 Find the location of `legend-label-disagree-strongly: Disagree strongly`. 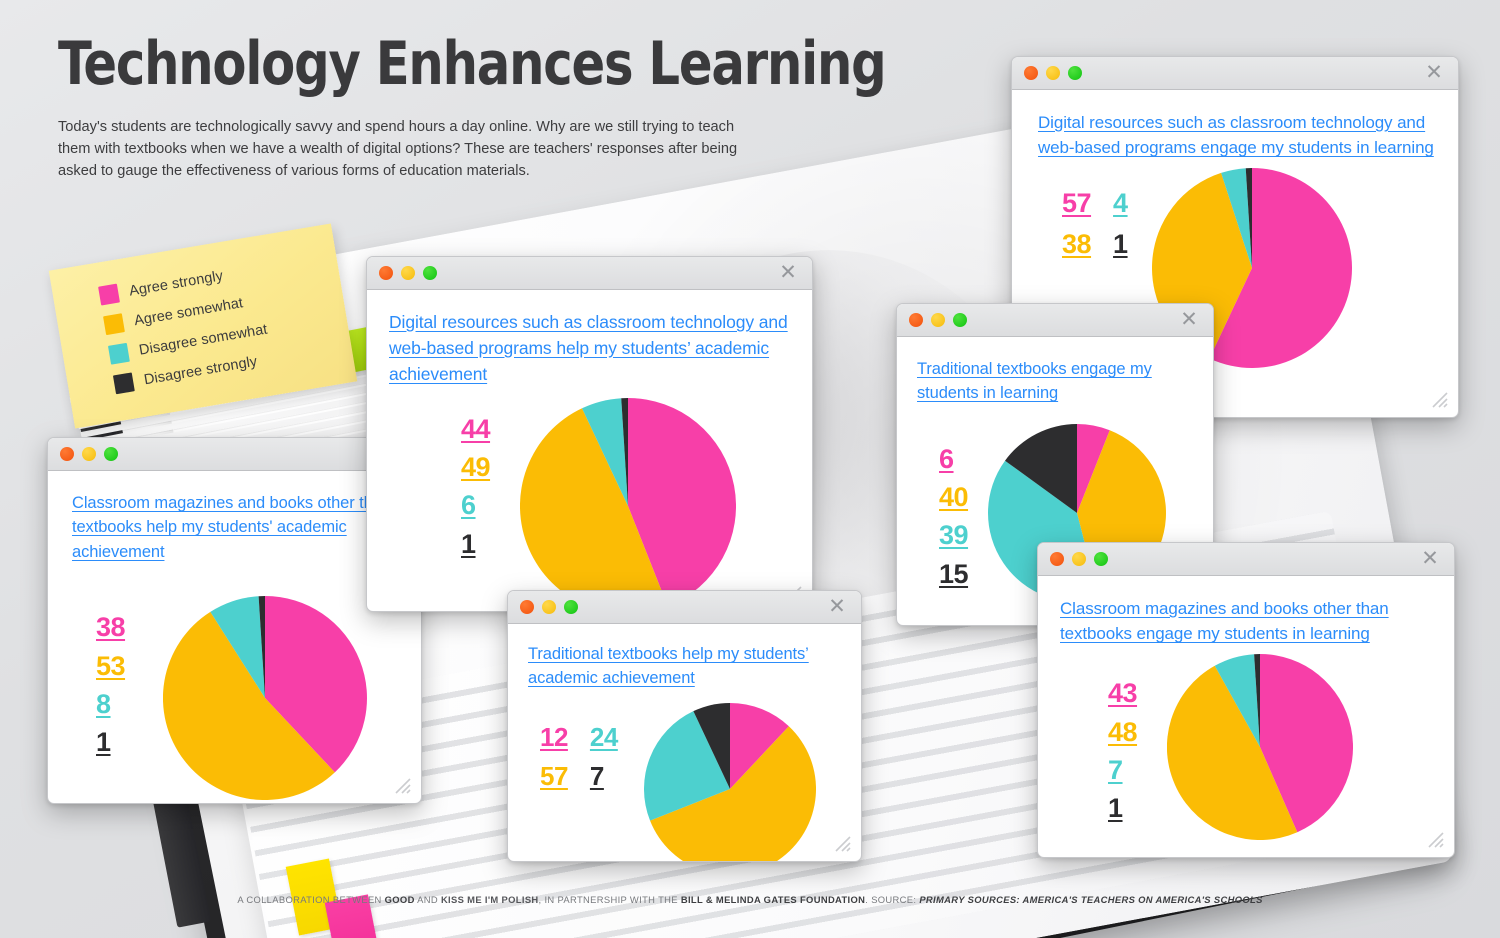

legend-label-disagree-strongly: Disagree strongly is located at coordinates (200, 370).